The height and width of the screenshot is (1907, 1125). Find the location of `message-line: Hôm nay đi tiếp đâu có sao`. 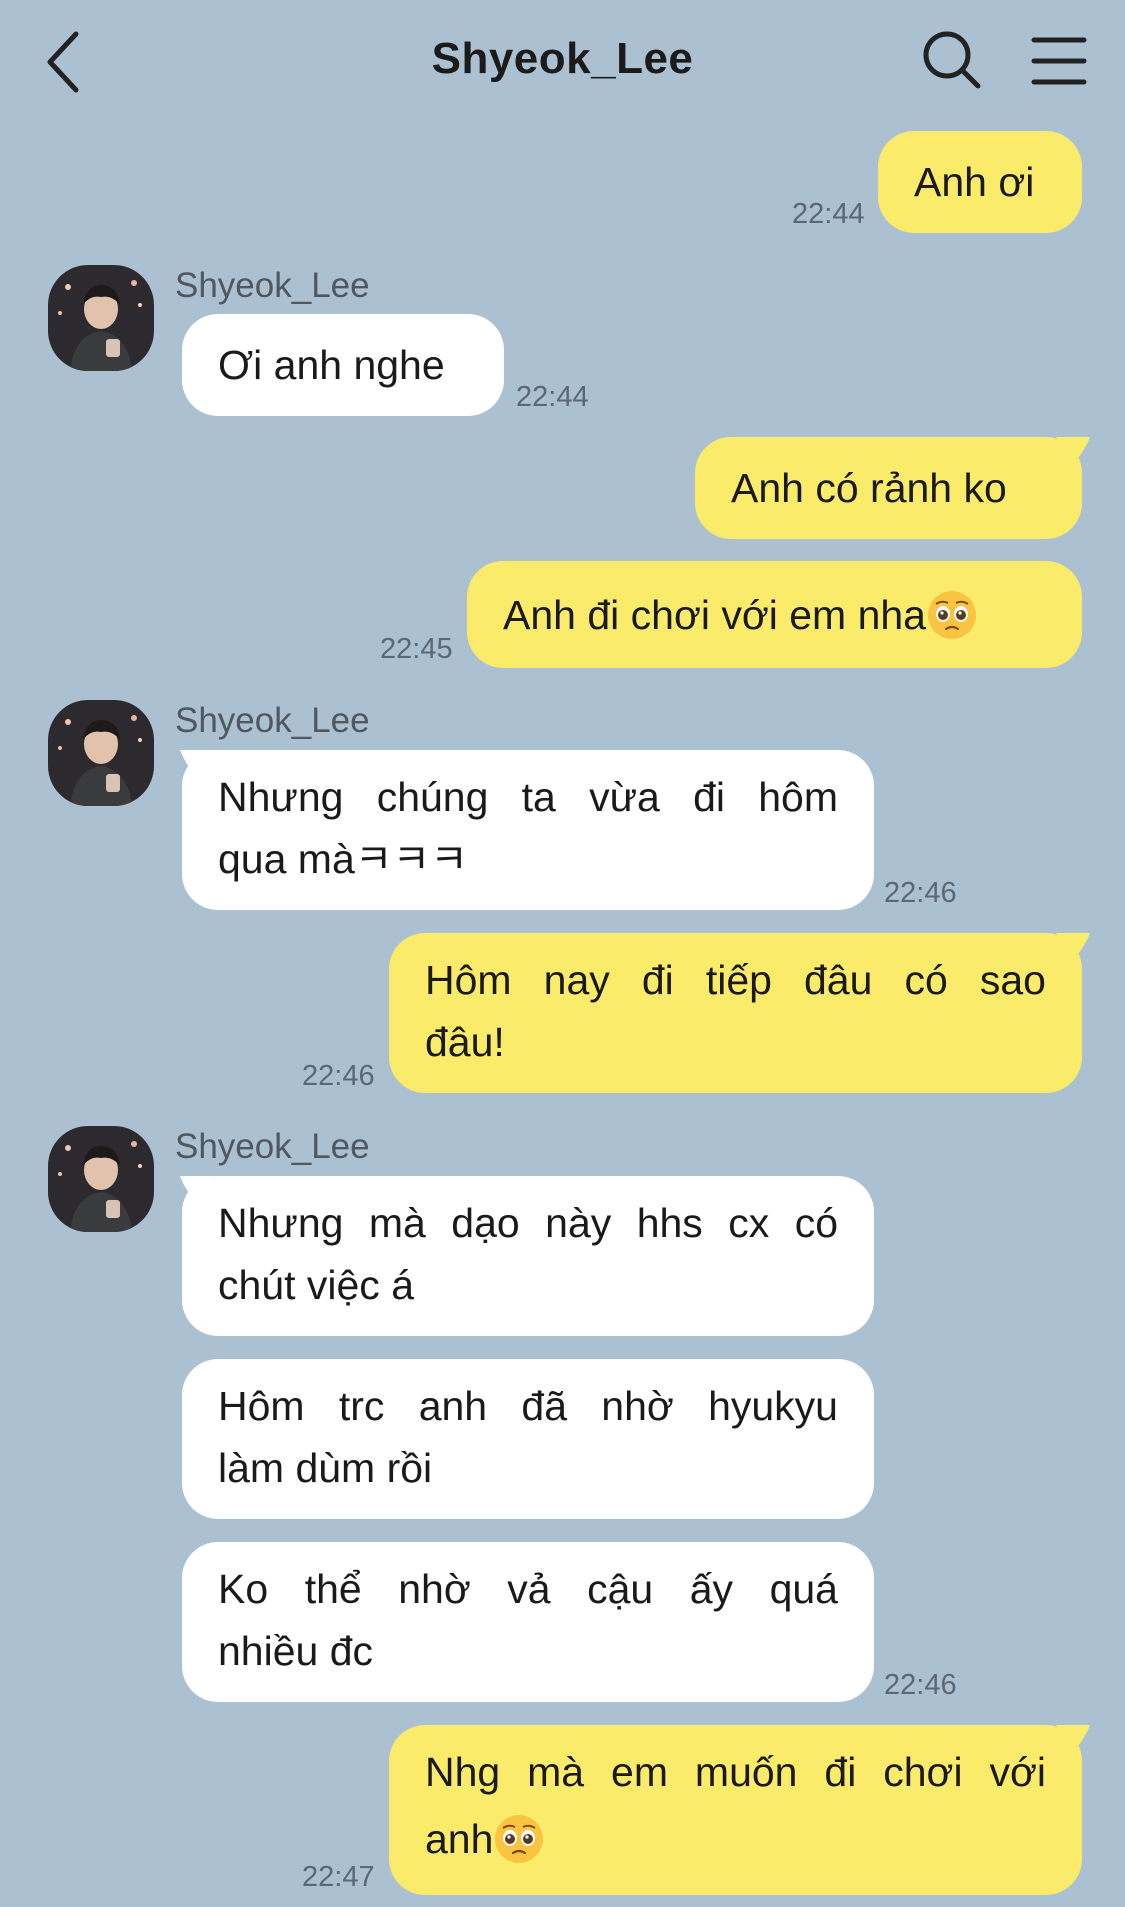

message-line: Hôm nay đi tiếp đâu có sao is located at coordinates (735, 980).